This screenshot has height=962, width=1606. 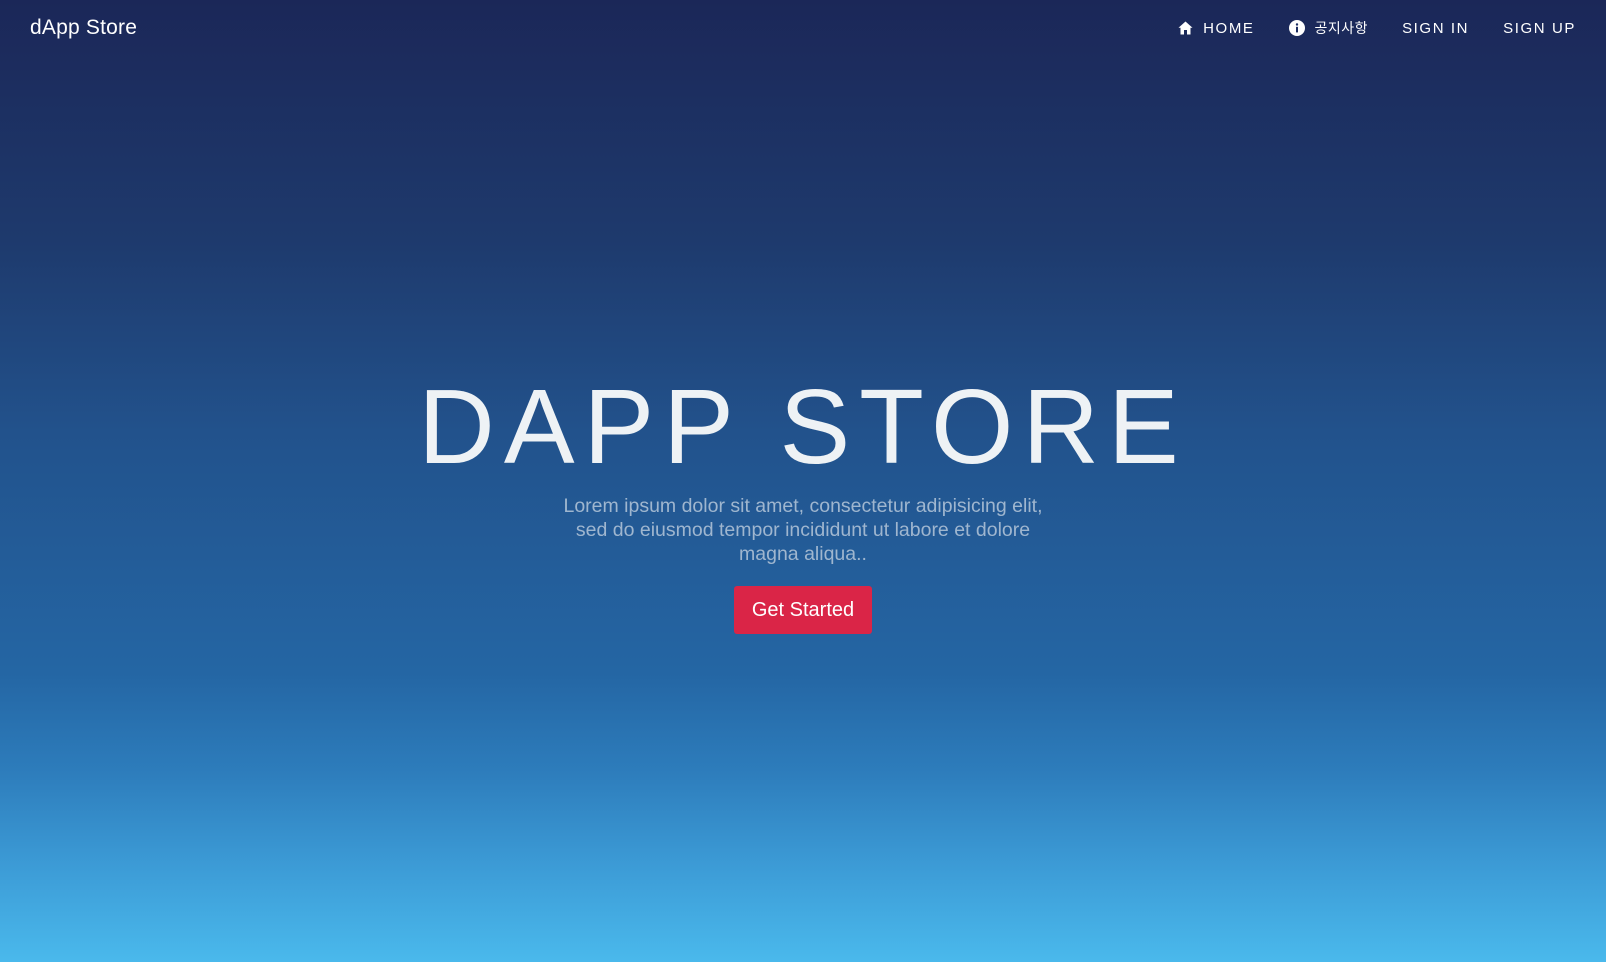 I want to click on nav-item-sign-in: SIGN IN, so click(x=1435, y=28).